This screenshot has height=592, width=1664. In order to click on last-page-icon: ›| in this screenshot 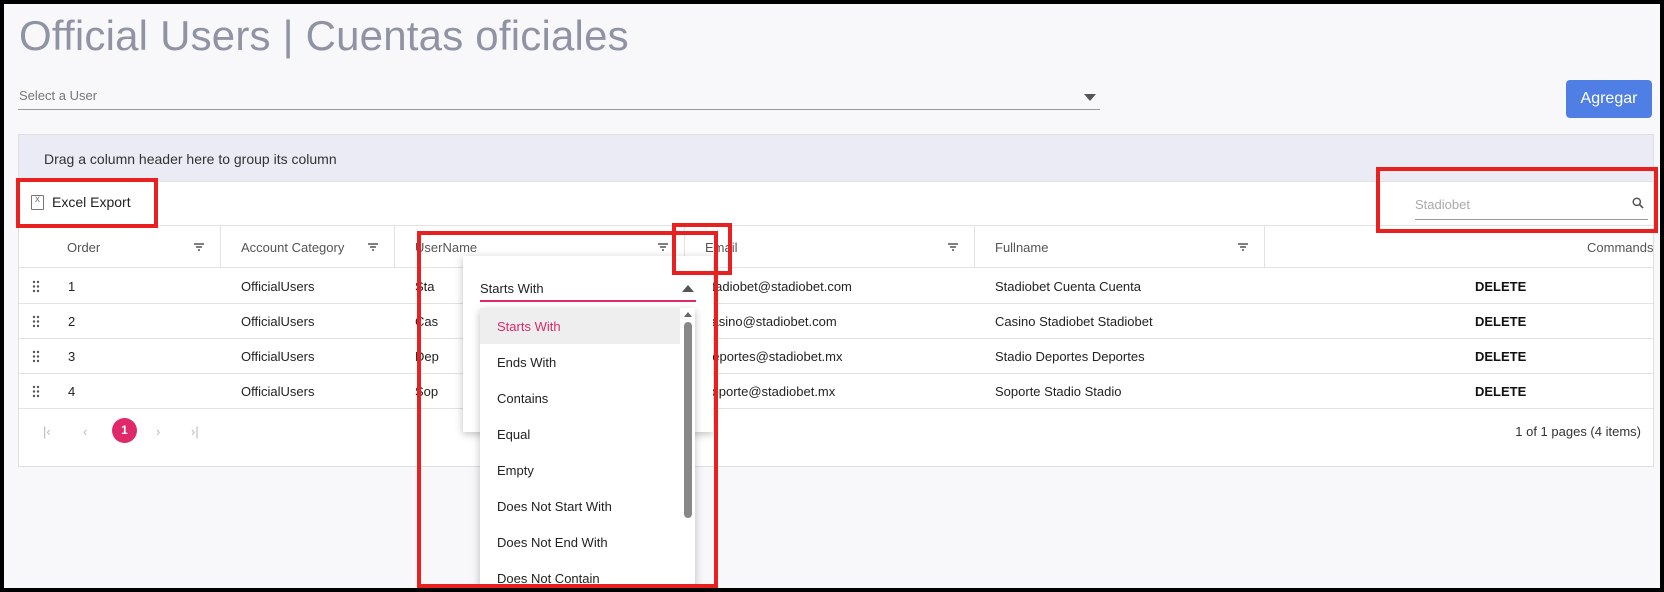, I will do `click(195, 431)`.